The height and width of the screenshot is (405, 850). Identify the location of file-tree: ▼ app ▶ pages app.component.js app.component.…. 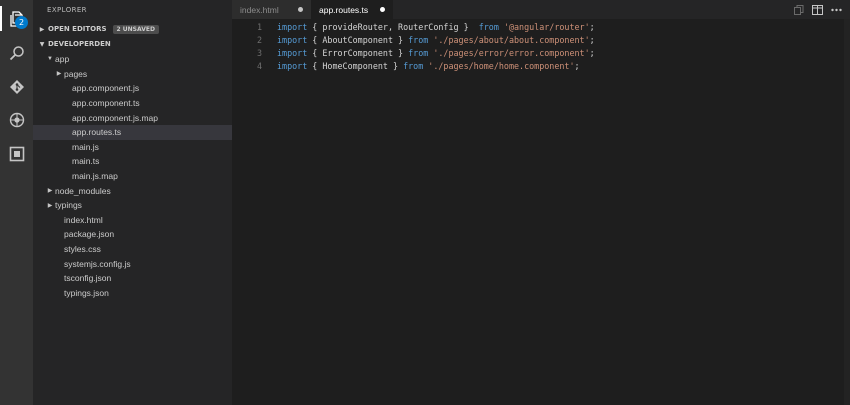
(132, 176).